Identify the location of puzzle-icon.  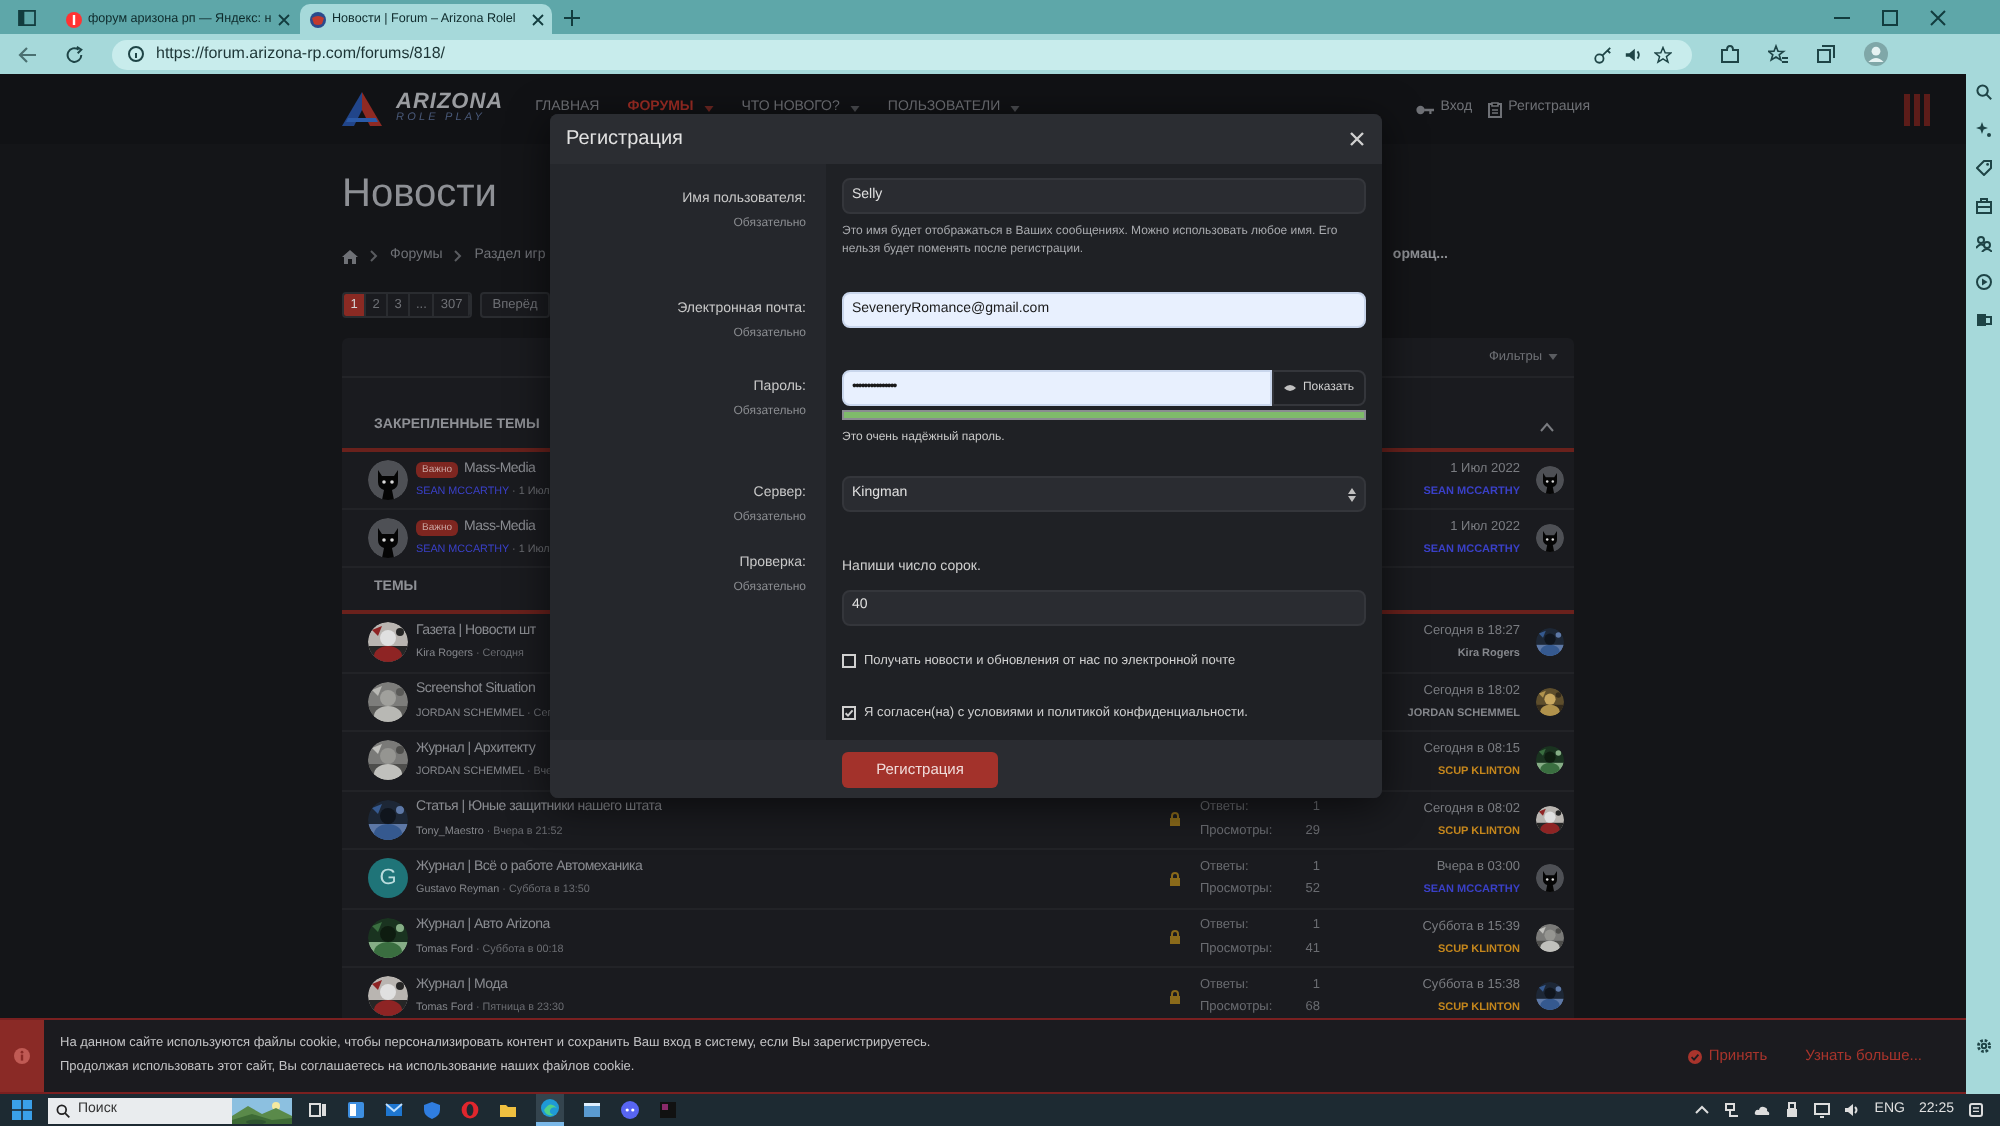
(1730, 54).